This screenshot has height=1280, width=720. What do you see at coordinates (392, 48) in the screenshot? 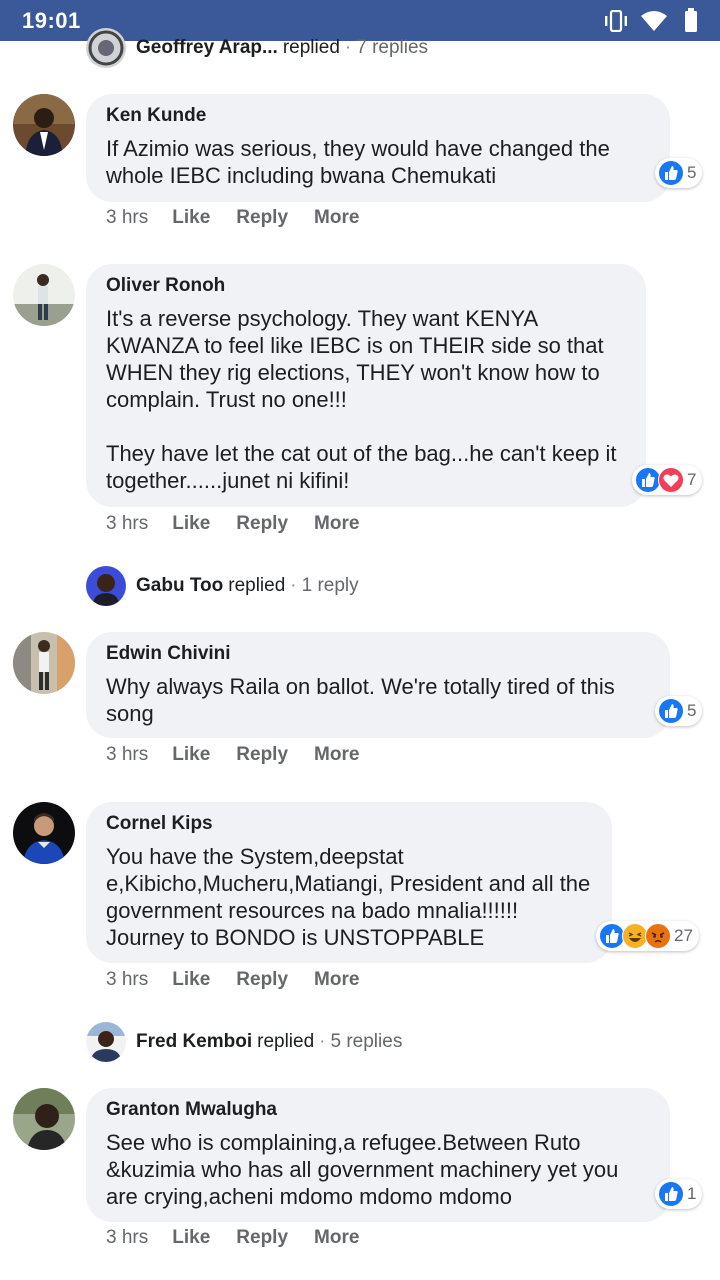
I see `reply-count: 7 replies` at bounding box center [392, 48].